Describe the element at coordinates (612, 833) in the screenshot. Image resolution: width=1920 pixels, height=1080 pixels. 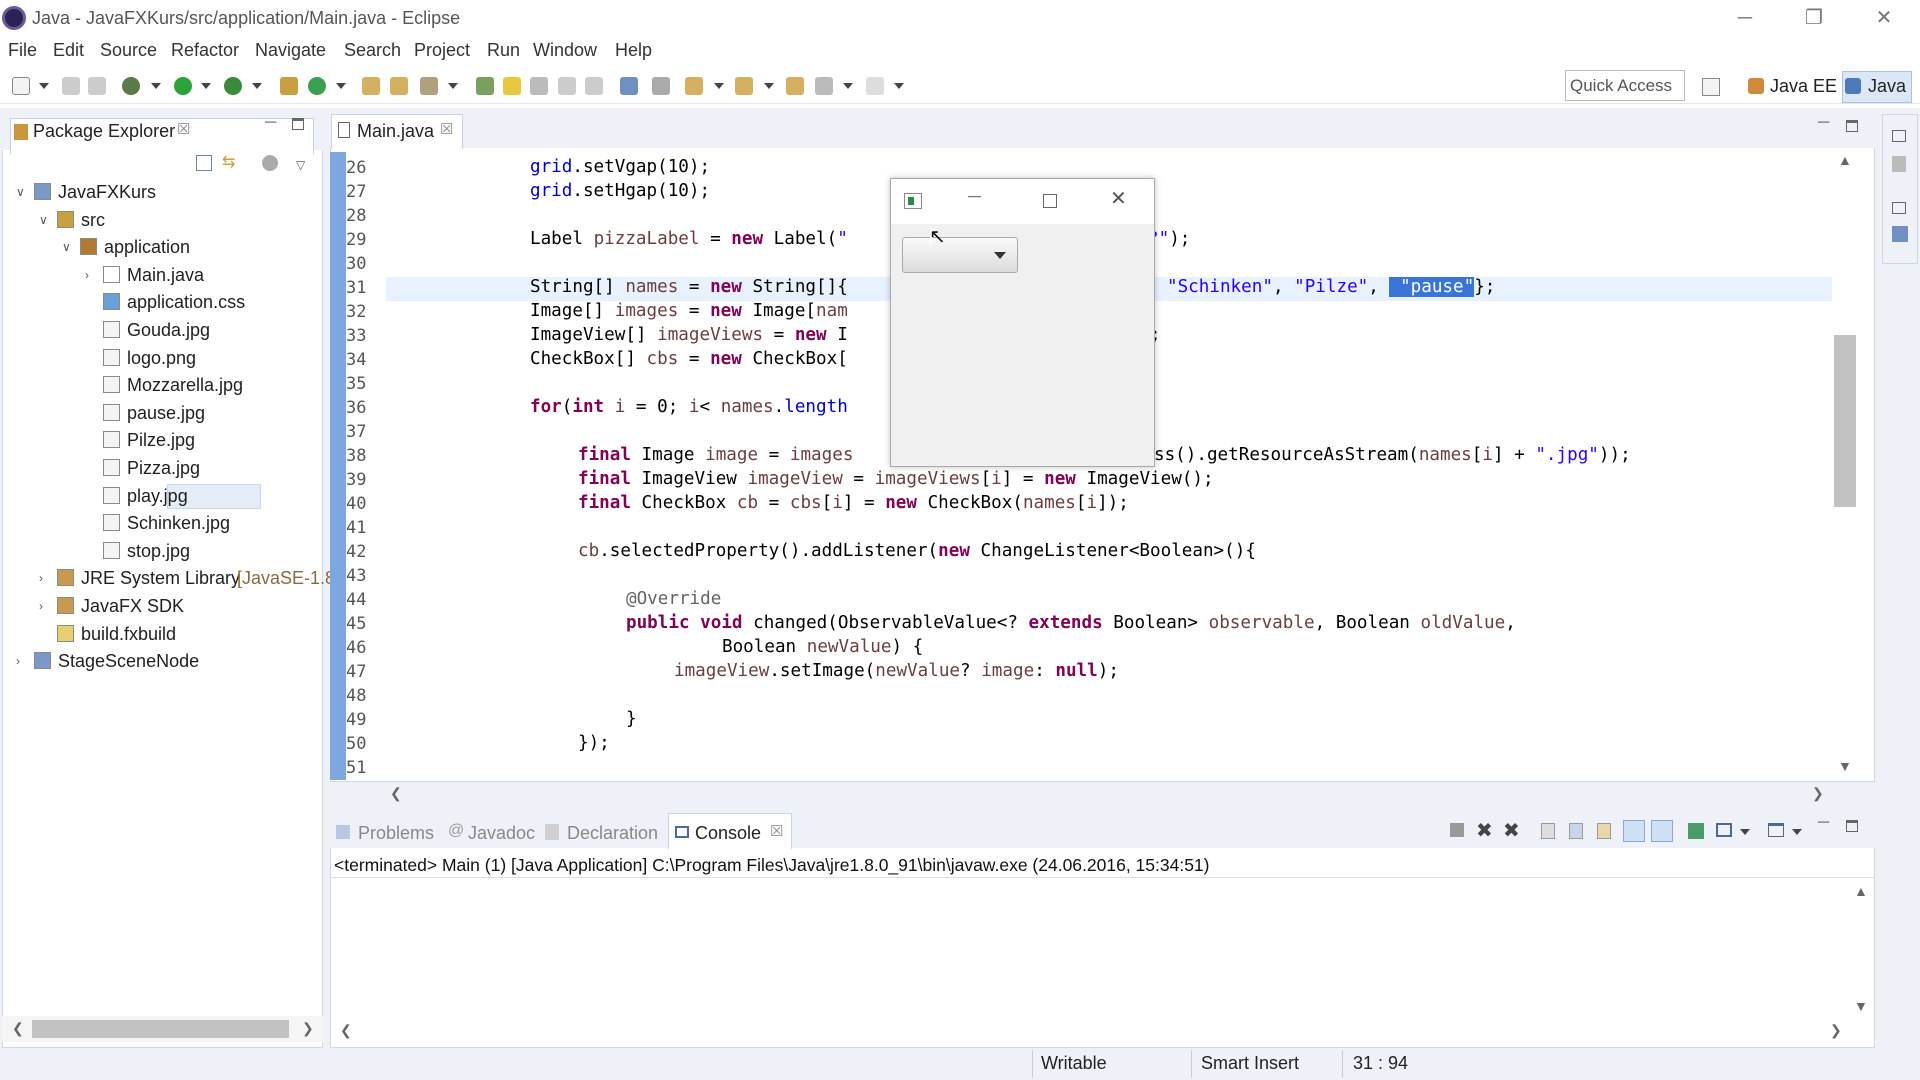
I see `tab-declaration: Declaration` at that location.